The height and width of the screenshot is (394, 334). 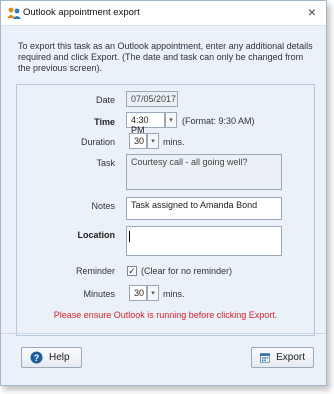 I want to click on close-icon: ×, so click(x=312, y=12).